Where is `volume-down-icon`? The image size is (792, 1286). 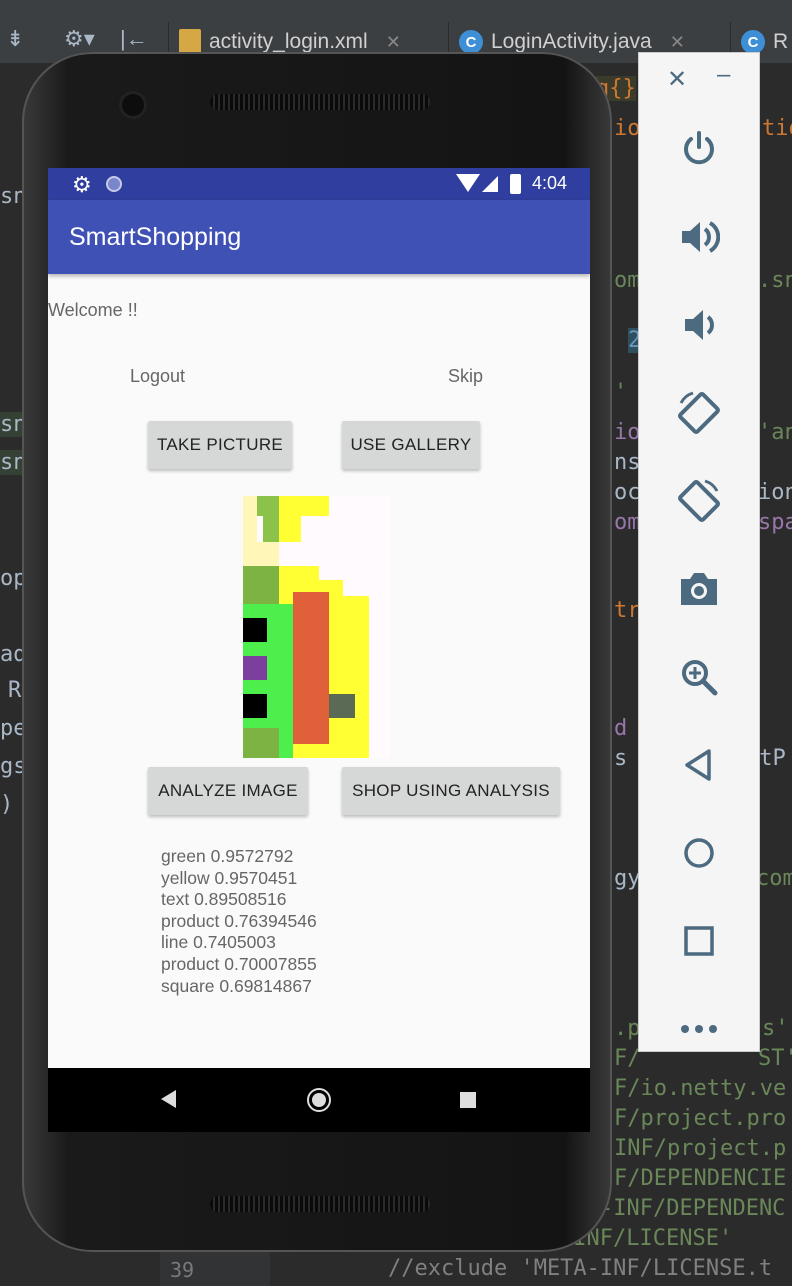
volume-down-icon is located at coordinates (699, 325).